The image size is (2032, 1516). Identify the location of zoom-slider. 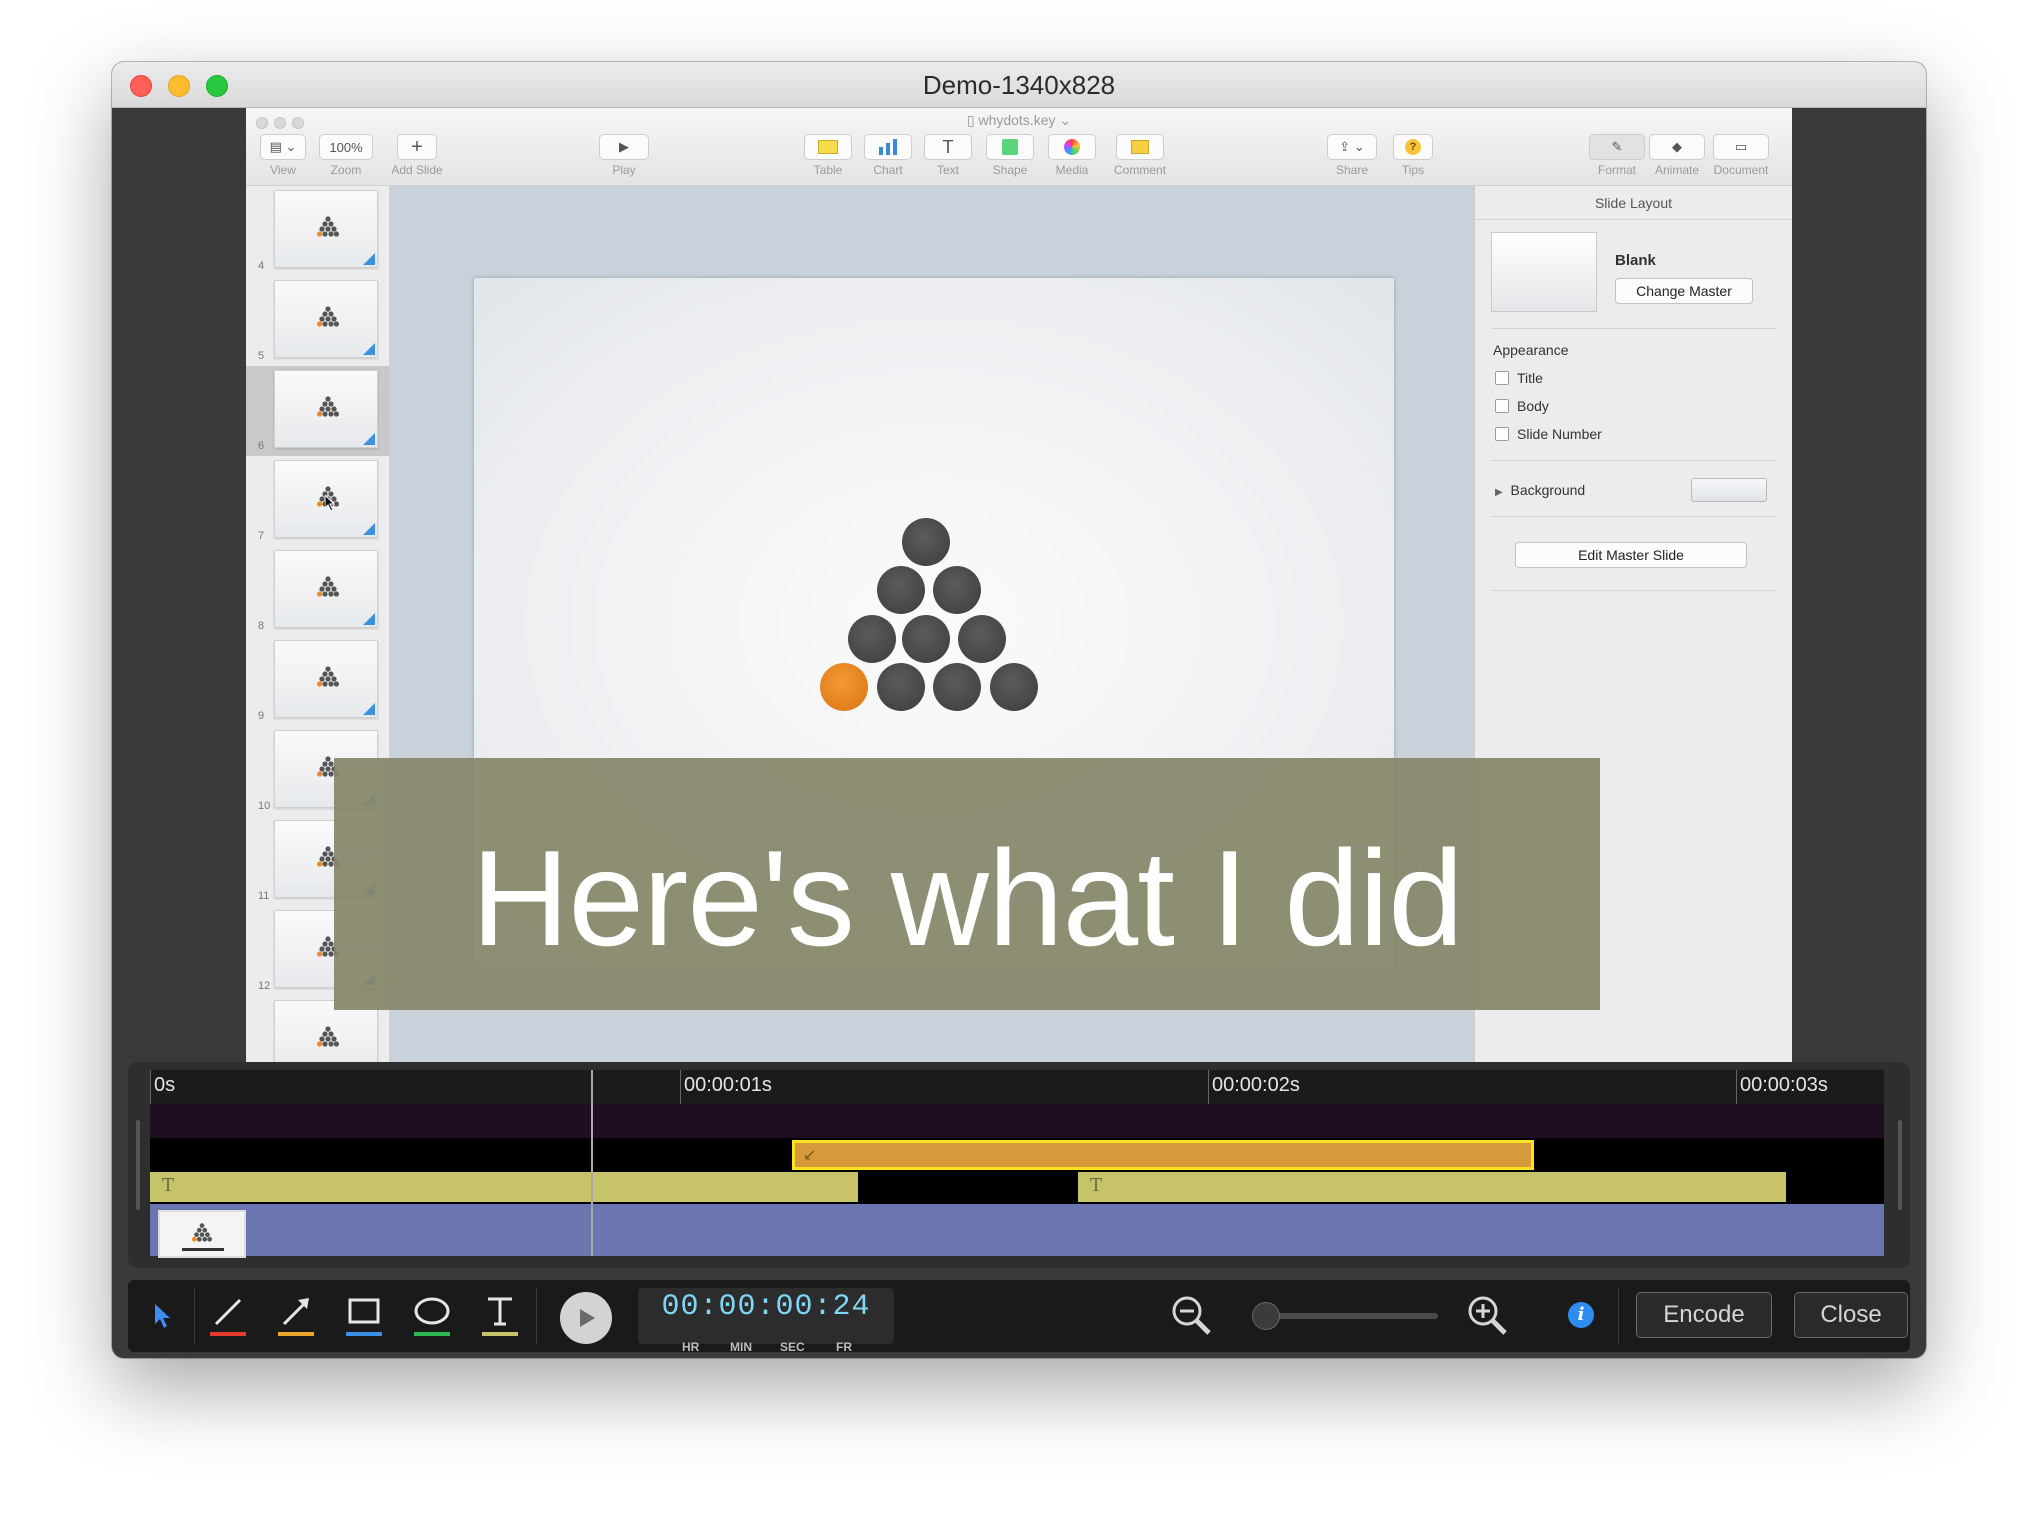
(1352, 1316).